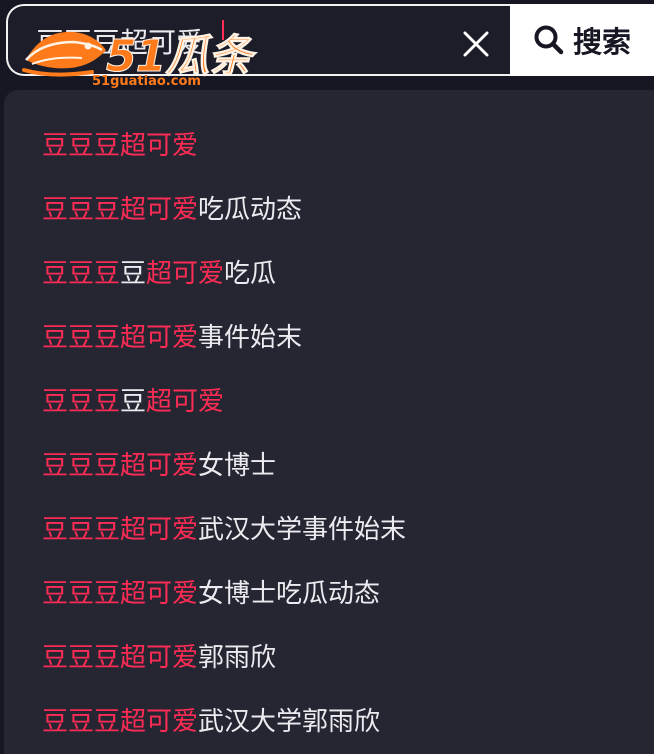 This screenshot has width=654, height=754. I want to click on search-button-label: 搜索, so click(601, 42).